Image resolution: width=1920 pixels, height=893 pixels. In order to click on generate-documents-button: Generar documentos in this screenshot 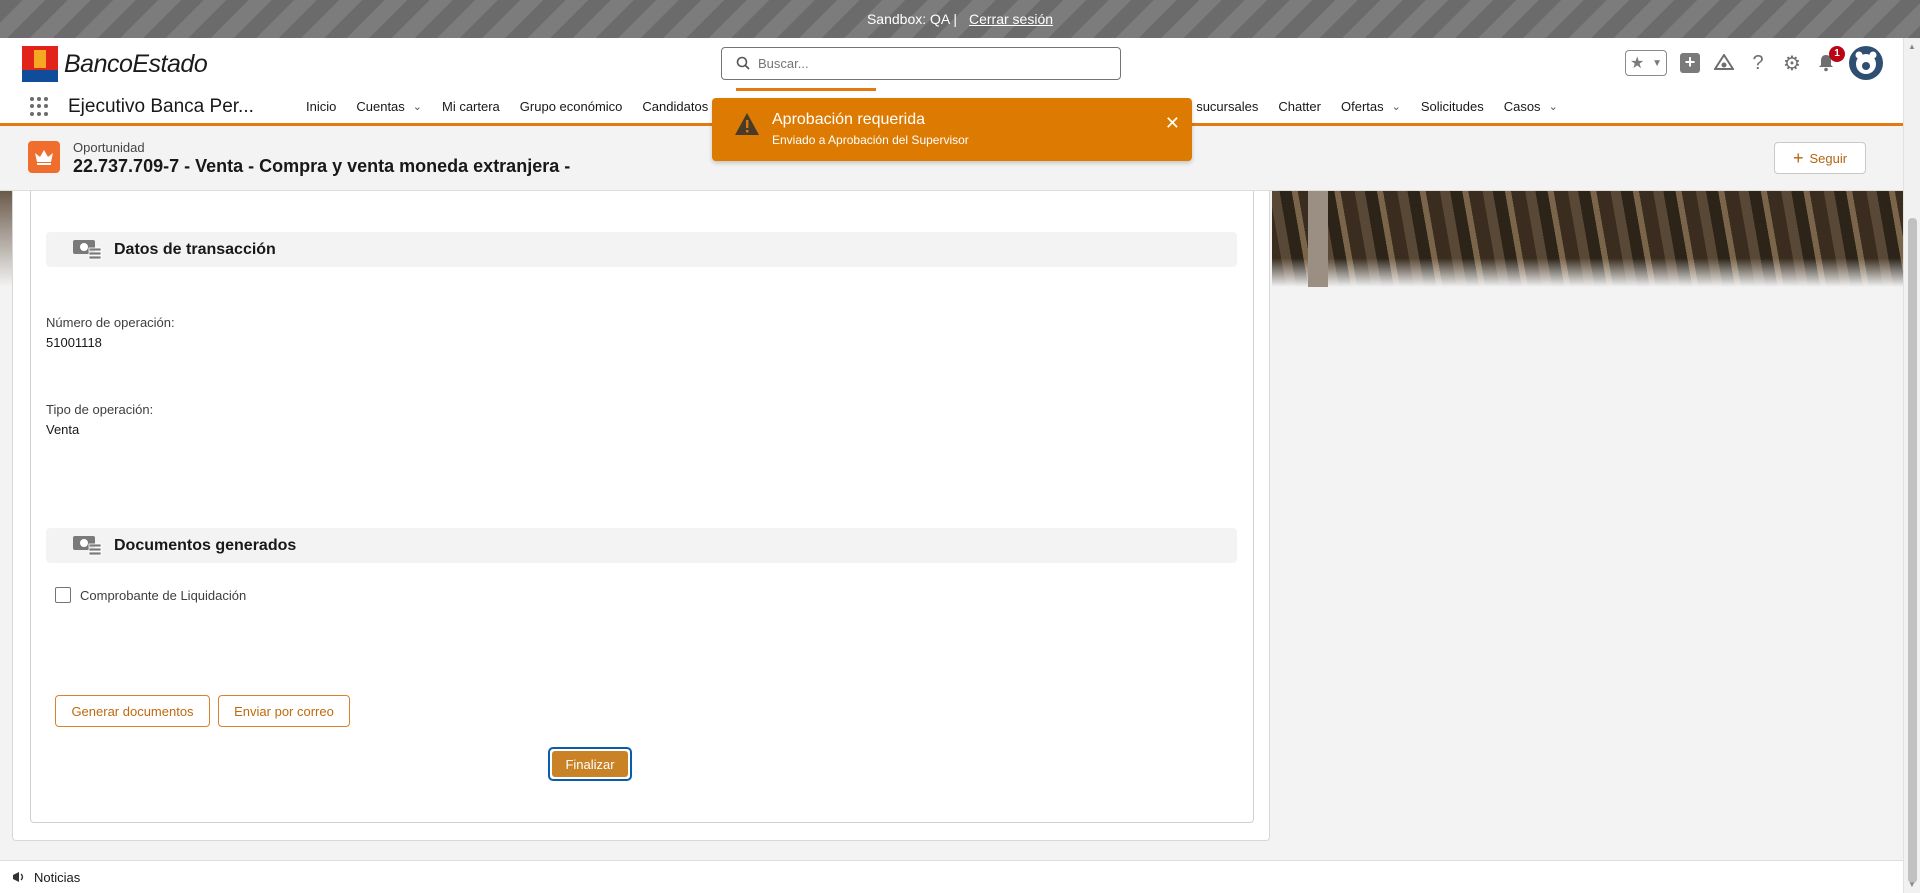, I will do `click(132, 711)`.